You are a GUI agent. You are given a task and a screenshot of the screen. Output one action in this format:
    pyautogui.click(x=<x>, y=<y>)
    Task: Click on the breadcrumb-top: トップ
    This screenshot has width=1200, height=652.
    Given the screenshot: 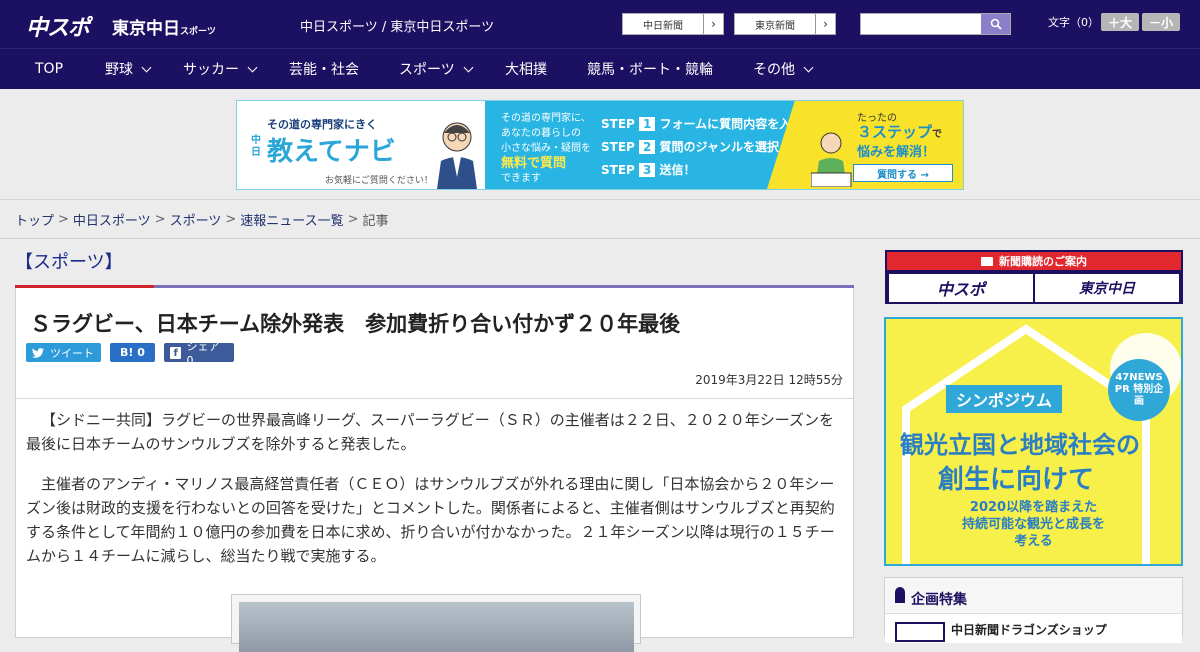 What is the action you would take?
    pyautogui.click(x=34, y=219)
    